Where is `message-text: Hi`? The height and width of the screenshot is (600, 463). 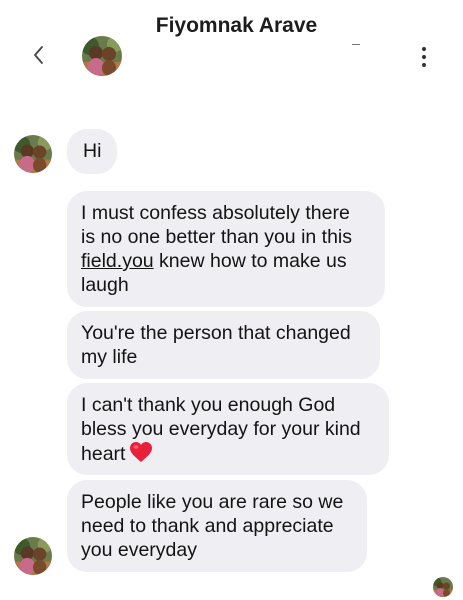 message-text: Hi is located at coordinates (92, 151).